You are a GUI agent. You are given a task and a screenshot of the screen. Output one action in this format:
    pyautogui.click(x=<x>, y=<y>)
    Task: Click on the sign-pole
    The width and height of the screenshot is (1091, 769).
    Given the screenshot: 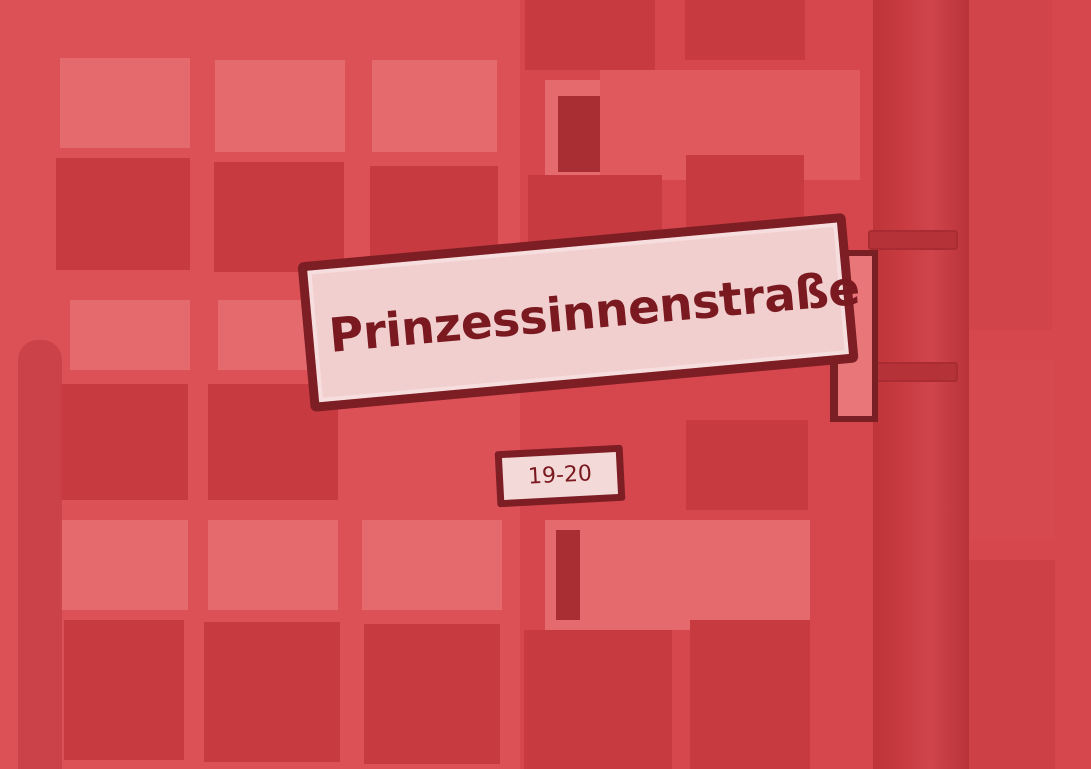 What is the action you would take?
    pyautogui.click(x=921, y=384)
    